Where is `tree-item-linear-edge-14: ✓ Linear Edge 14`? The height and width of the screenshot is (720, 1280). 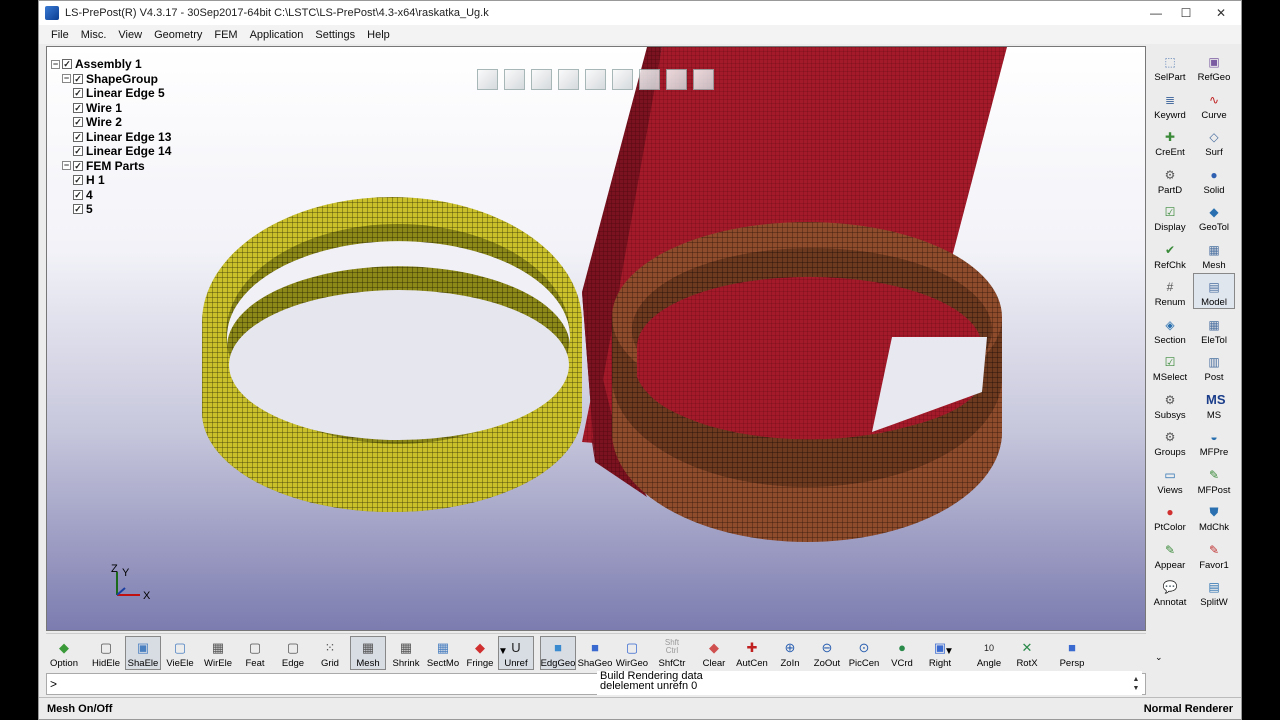 tree-item-linear-edge-14: ✓ Linear Edge 14 is located at coordinates (111, 151).